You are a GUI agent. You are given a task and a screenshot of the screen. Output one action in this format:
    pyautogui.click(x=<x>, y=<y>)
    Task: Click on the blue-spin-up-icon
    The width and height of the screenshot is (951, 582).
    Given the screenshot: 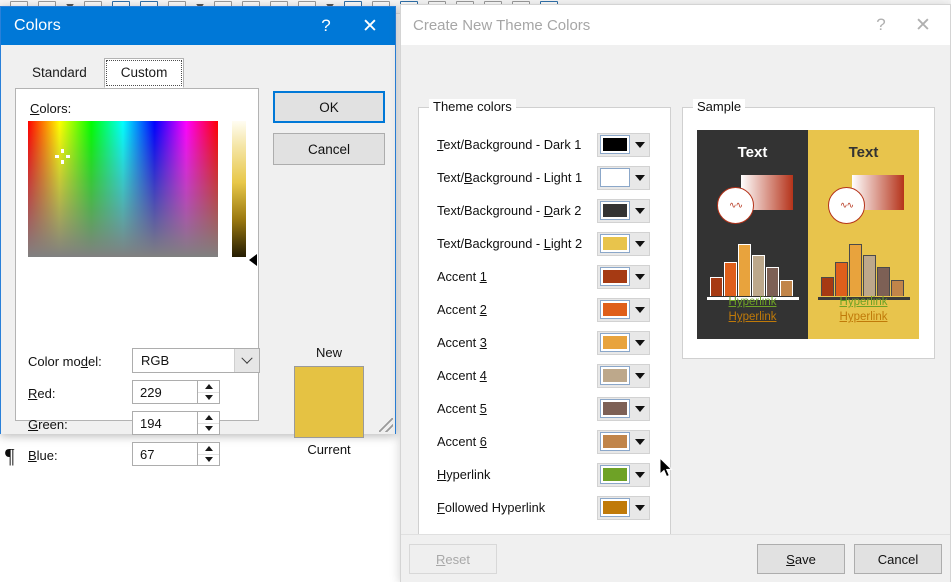 What is the action you would take?
    pyautogui.click(x=208, y=449)
    